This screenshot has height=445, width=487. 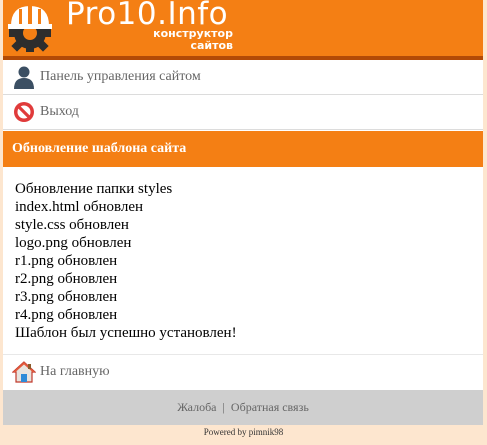 What do you see at coordinates (66, 315) in the screenshot?
I see `log-line: r4.png обновлен` at bounding box center [66, 315].